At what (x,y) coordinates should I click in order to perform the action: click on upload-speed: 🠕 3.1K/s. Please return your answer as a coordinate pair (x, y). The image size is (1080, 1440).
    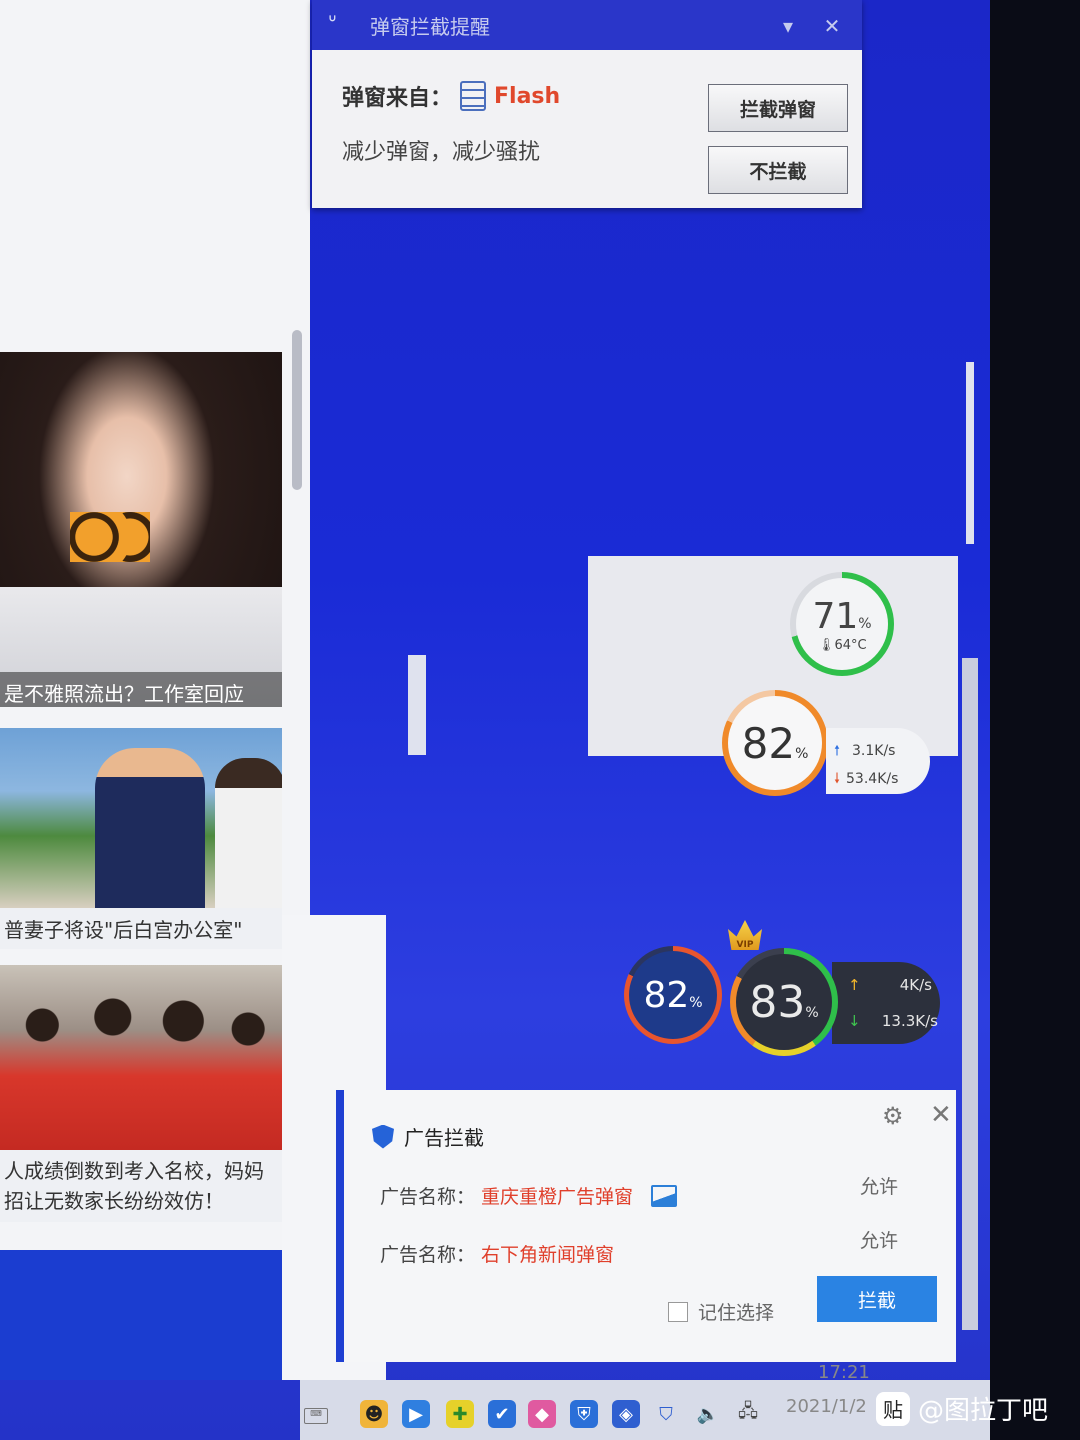
    Looking at the image, I should click on (864, 752).